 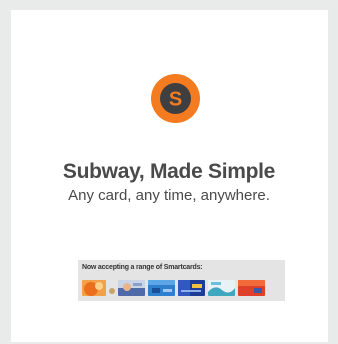 I want to click on smartcard-orange-icon, so click(x=94, y=288).